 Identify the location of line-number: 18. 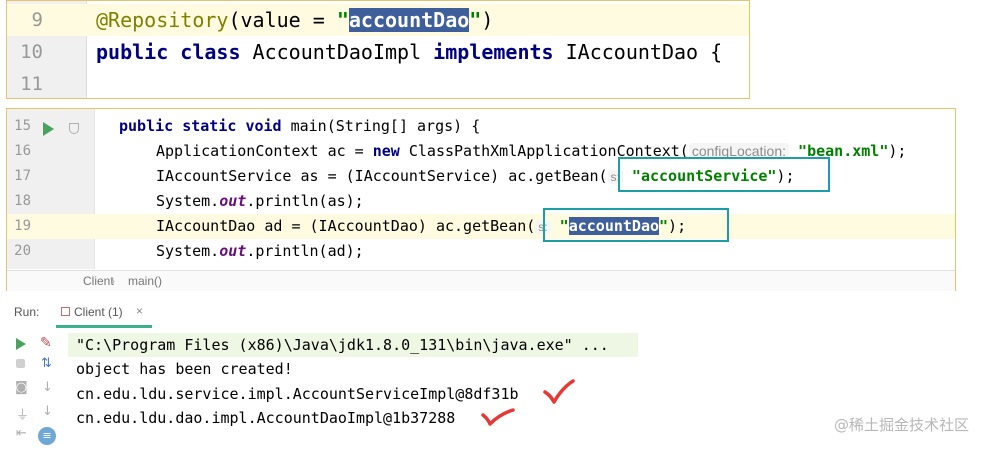
(22, 201).